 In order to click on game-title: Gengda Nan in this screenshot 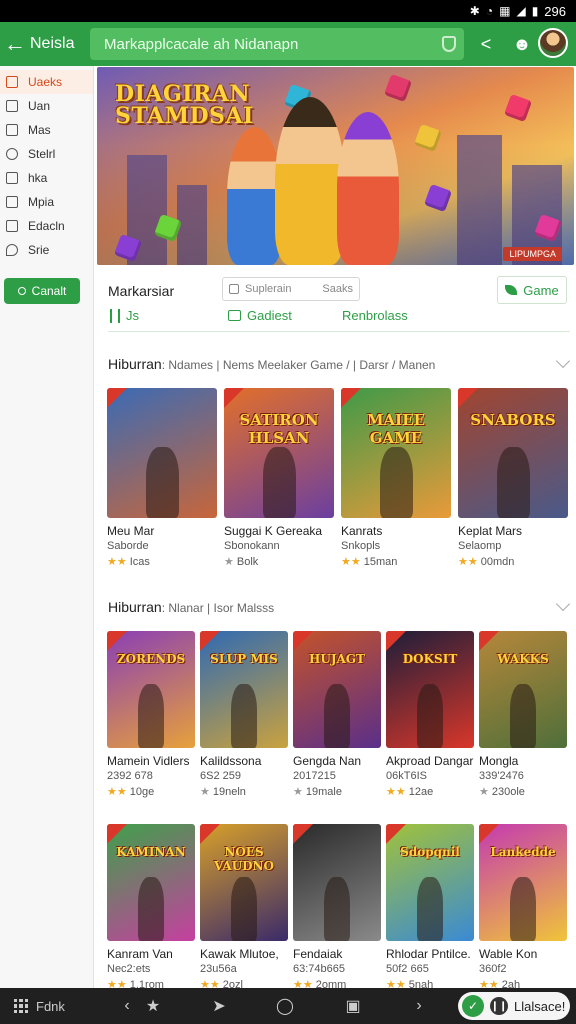, I will do `click(327, 761)`.